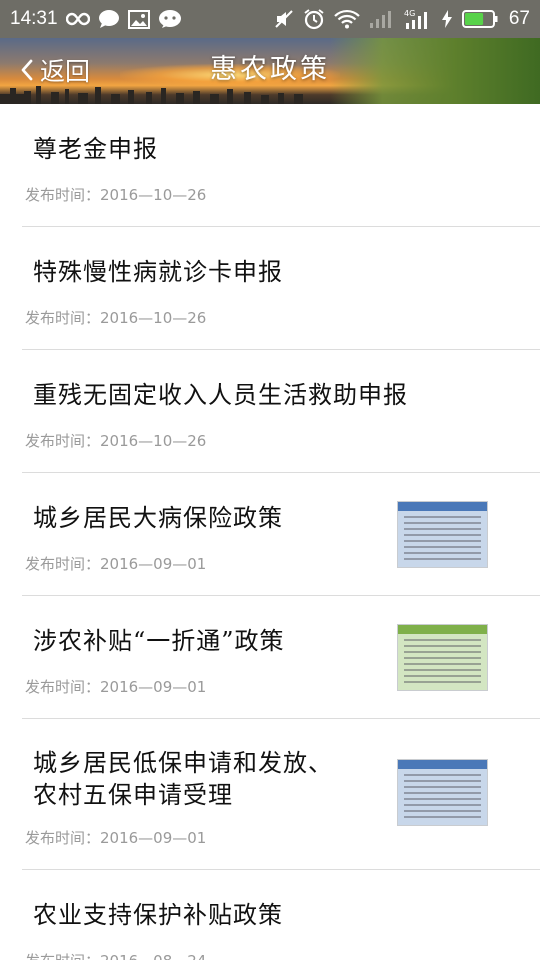 The height and width of the screenshot is (960, 540). Describe the element at coordinates (95, 149) in the screenshot. I see `item-title: 尊老金申报` at that location.